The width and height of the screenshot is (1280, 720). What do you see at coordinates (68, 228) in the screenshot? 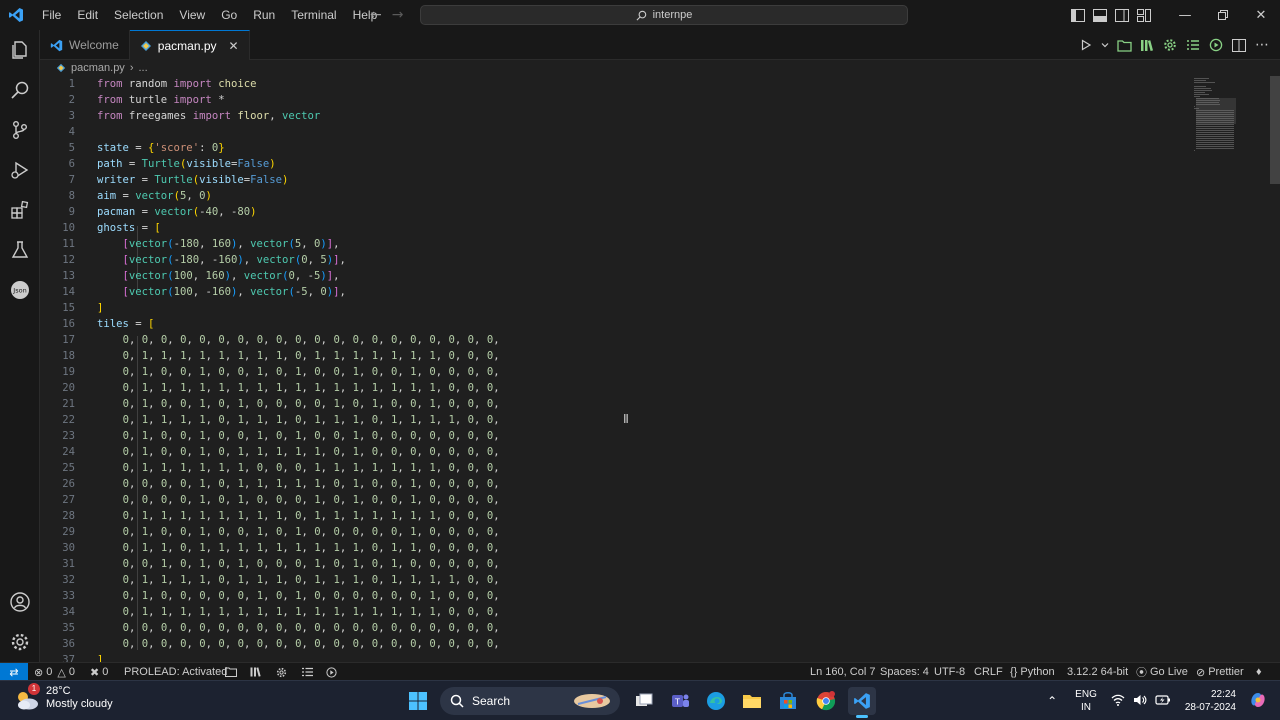
I see `line-number: 10` at bounding box center [68, 228].